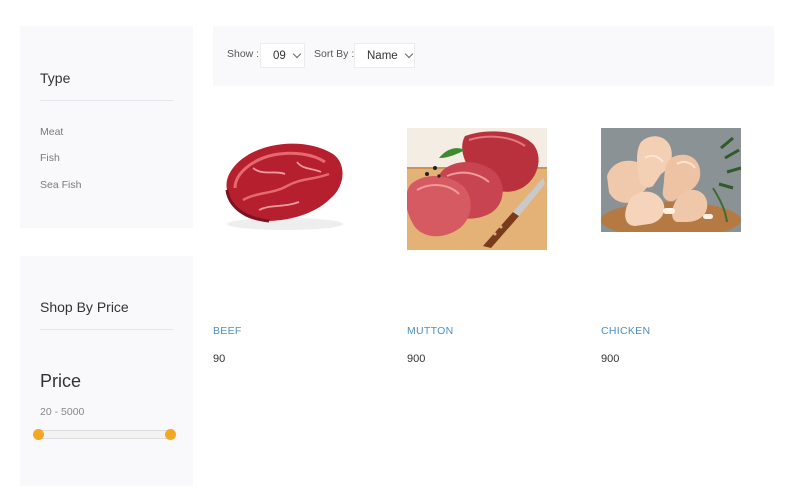  Describe the element at coordinates (106, 127) in the screenshot. I see `type-filter-panel: Type Meat Fish Sea Fish` at that location.